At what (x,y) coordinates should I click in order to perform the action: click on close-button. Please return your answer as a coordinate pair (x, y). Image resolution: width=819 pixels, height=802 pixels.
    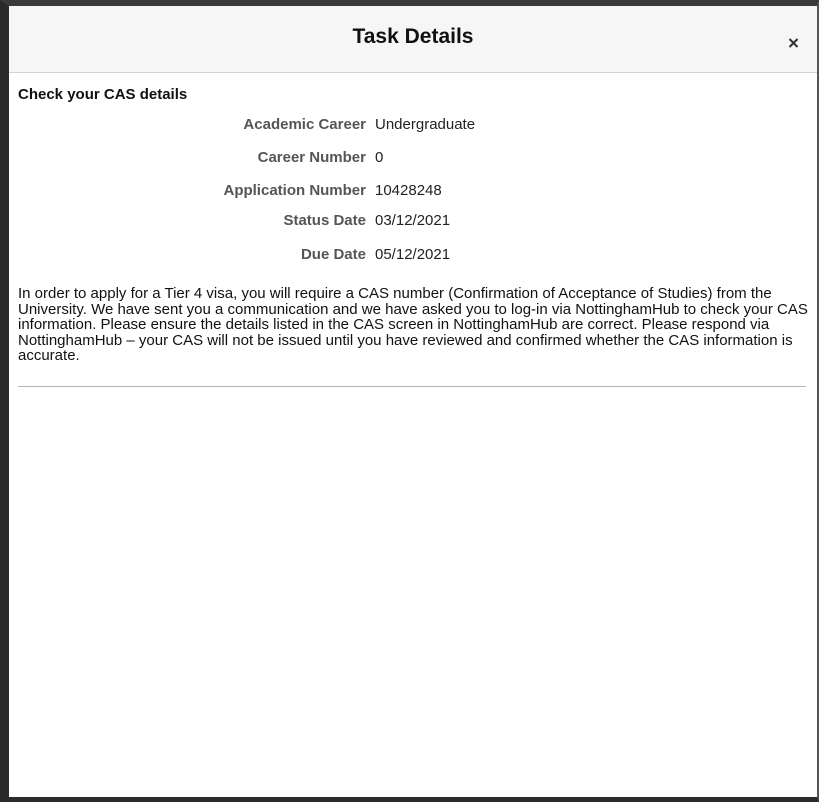
    Looking at the image, I should click on (794, 43).